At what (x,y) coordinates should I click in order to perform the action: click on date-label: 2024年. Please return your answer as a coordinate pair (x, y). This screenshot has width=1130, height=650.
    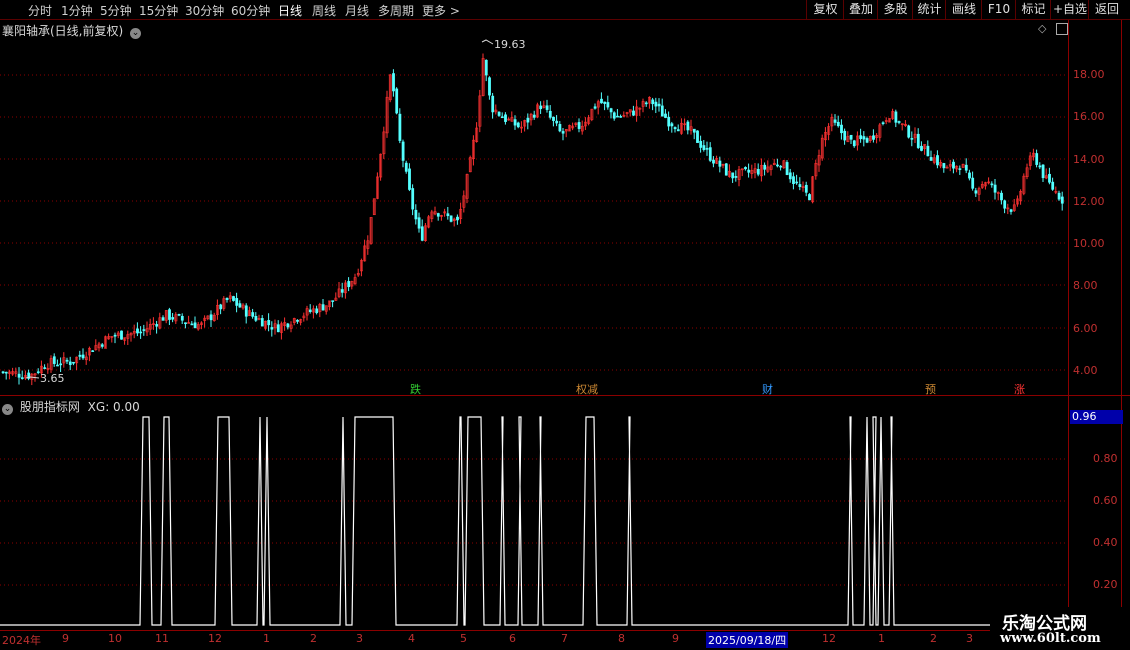
    Looking at the image, I should click on (21, 640).